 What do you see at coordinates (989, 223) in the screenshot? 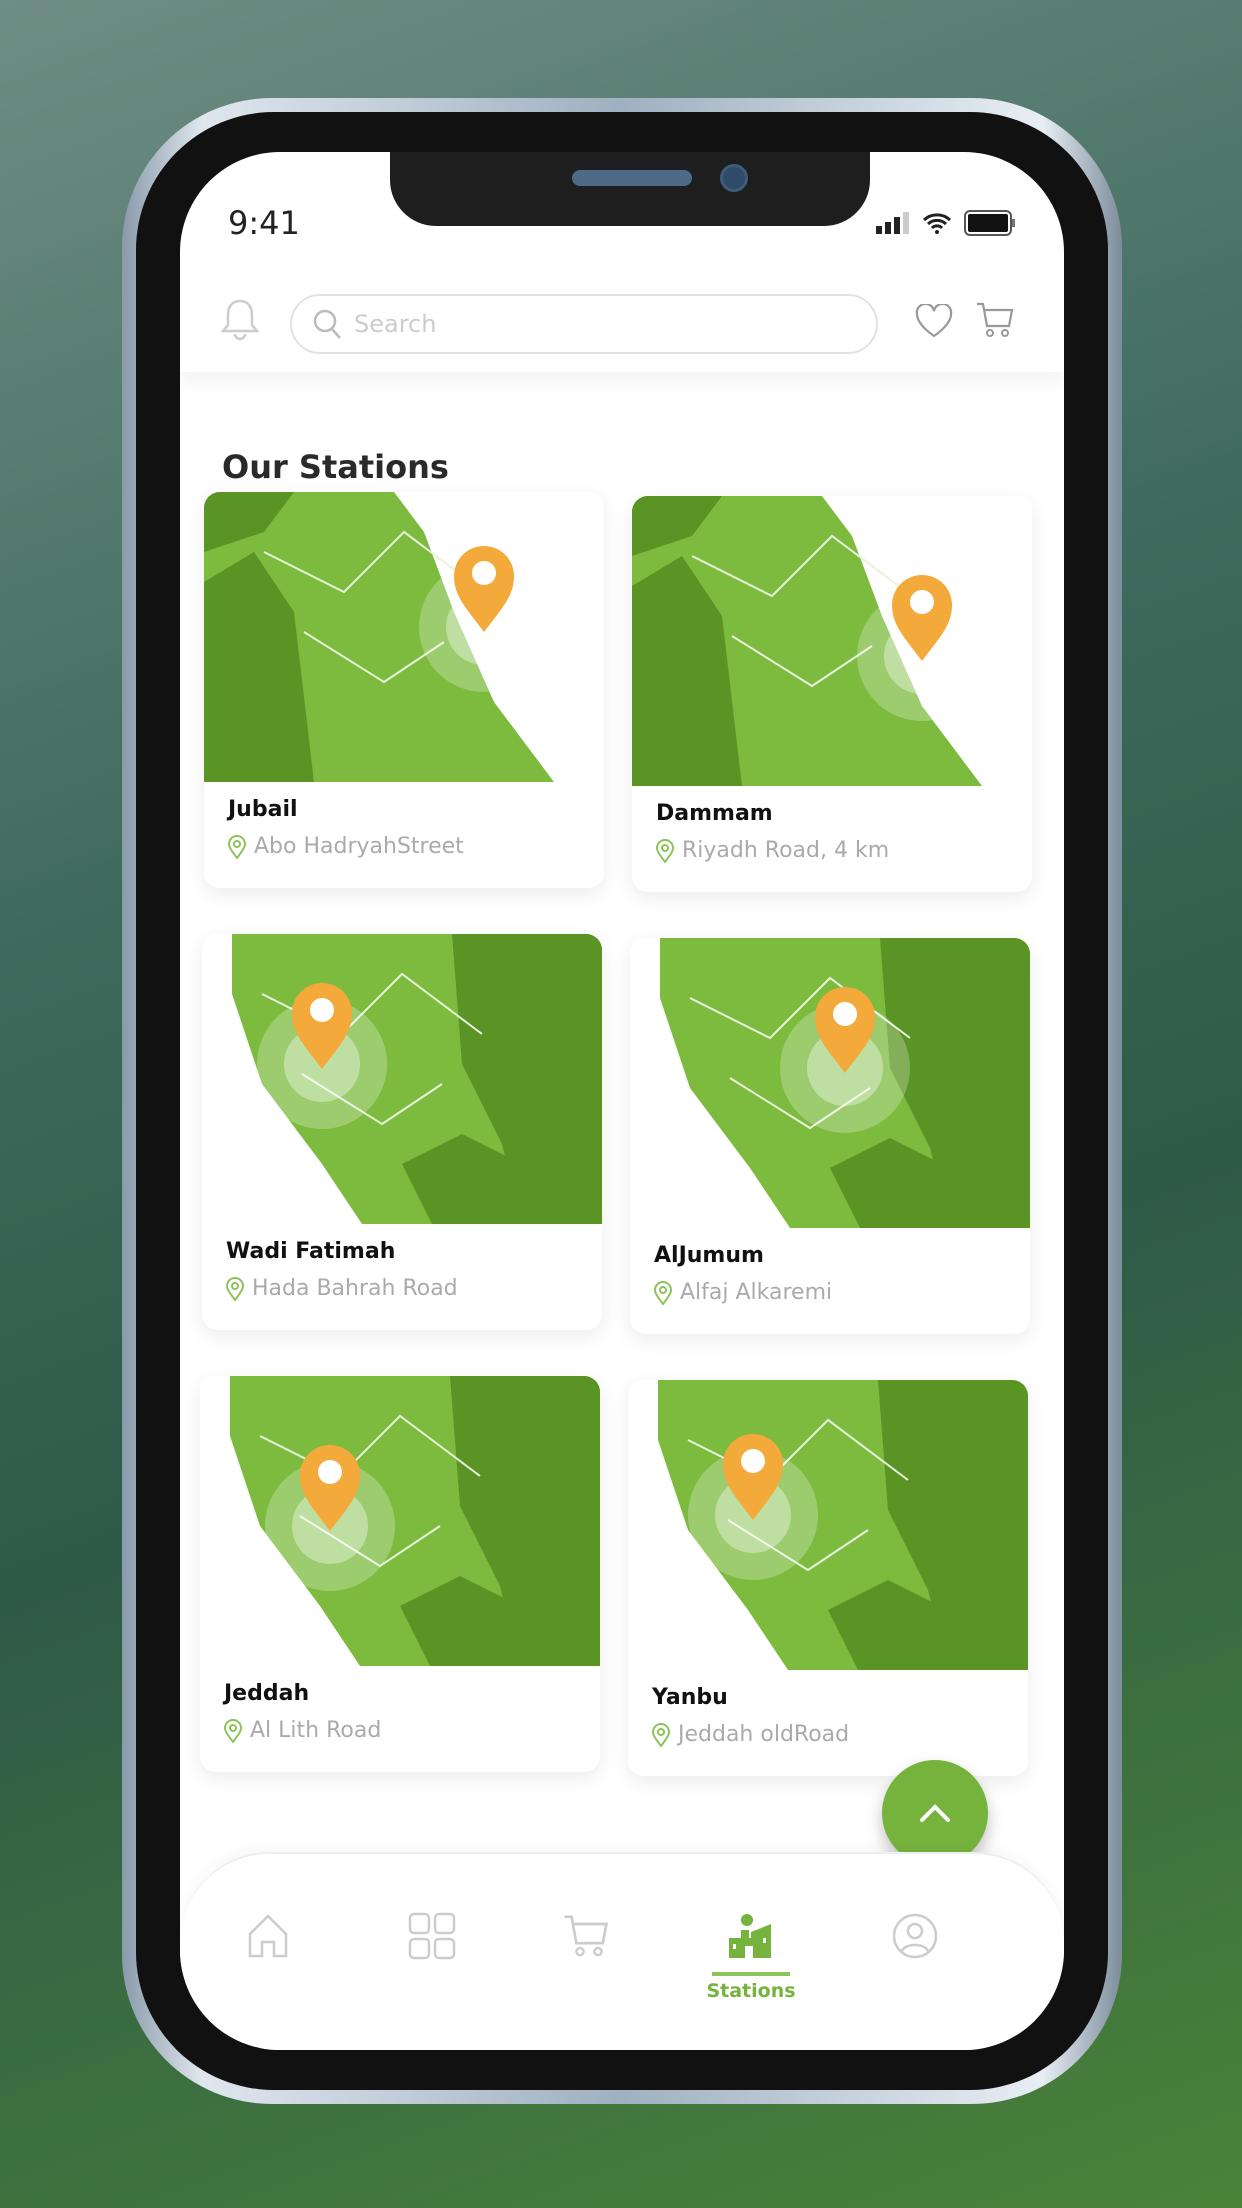
I see `battery-icon` at bounding box center [989, 223].